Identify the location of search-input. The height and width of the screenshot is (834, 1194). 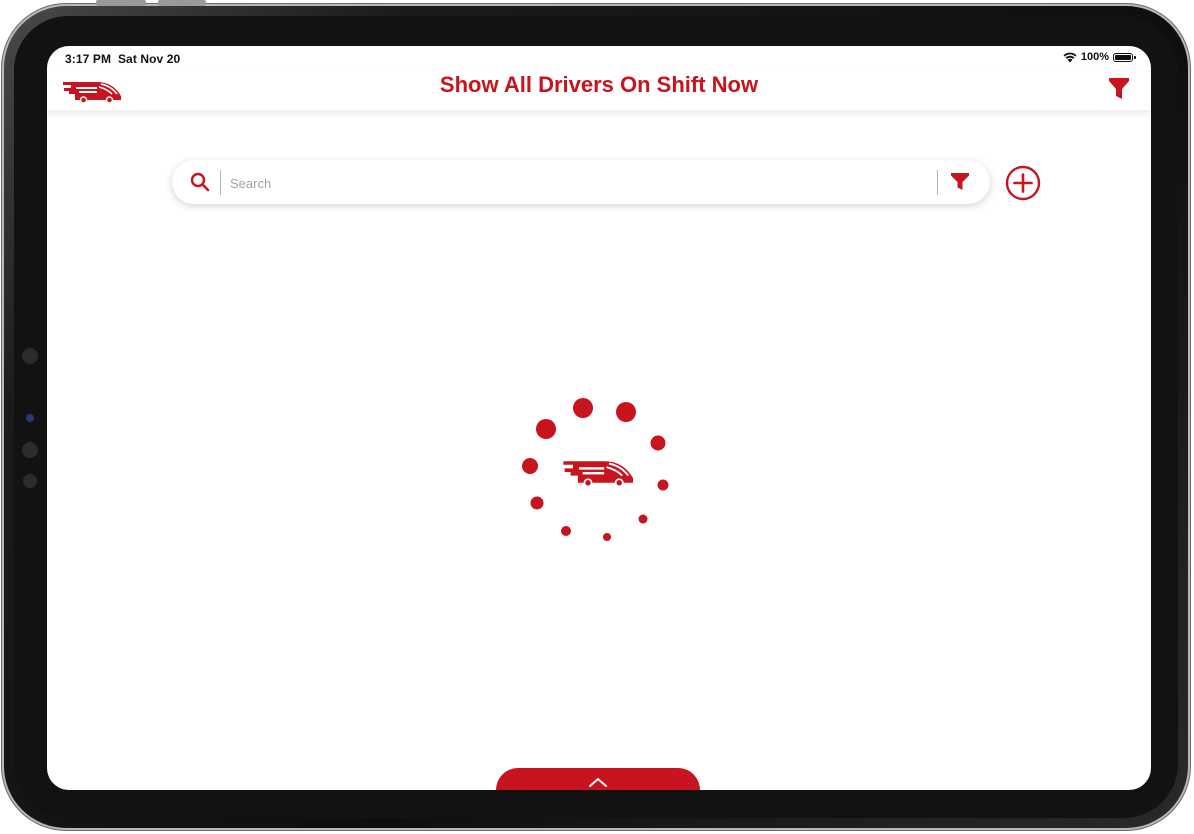
(580, 183).